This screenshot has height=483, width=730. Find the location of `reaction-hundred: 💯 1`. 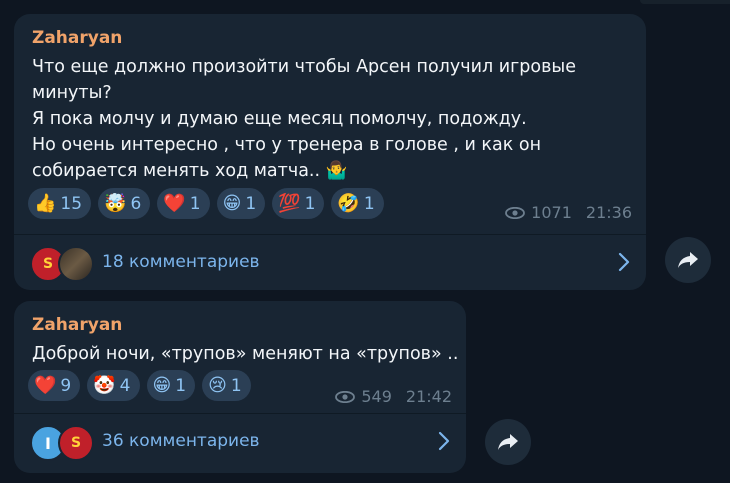

reaction-hundred: 💯 1 is located at coordinates (298, 203).